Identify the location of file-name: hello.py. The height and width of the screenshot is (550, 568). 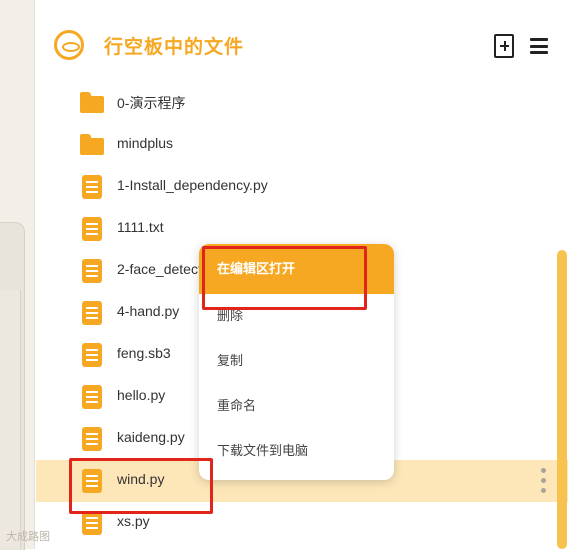
(141, 395).